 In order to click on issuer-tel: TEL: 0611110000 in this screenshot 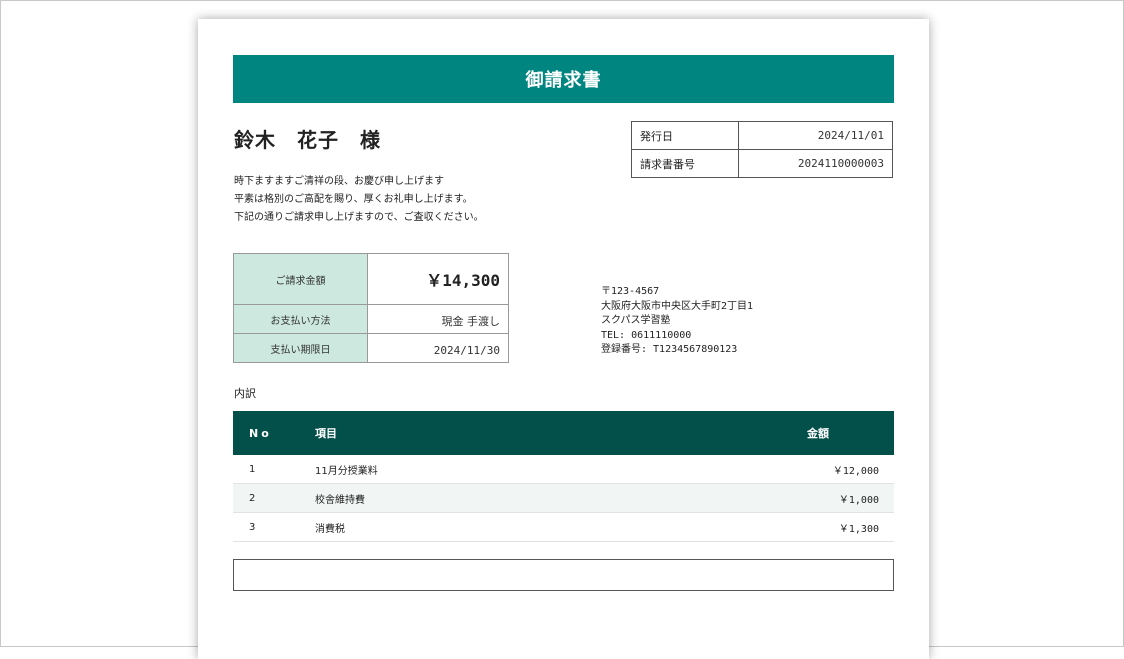, I will do `click(646, 335)`.